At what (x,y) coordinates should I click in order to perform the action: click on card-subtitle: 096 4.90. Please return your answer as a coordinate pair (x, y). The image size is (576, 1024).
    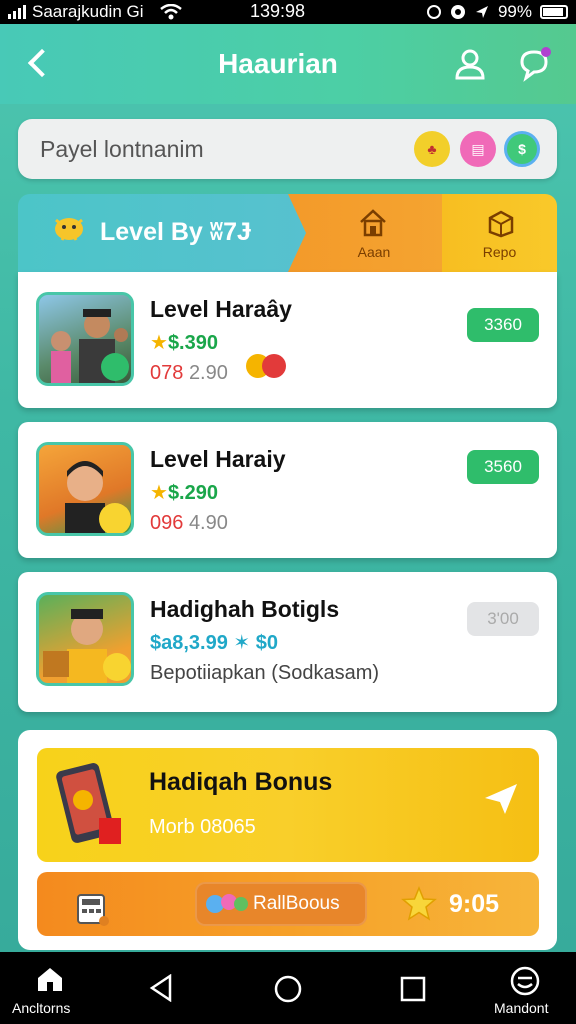
    Looking at the image, I should click on (189, 523).